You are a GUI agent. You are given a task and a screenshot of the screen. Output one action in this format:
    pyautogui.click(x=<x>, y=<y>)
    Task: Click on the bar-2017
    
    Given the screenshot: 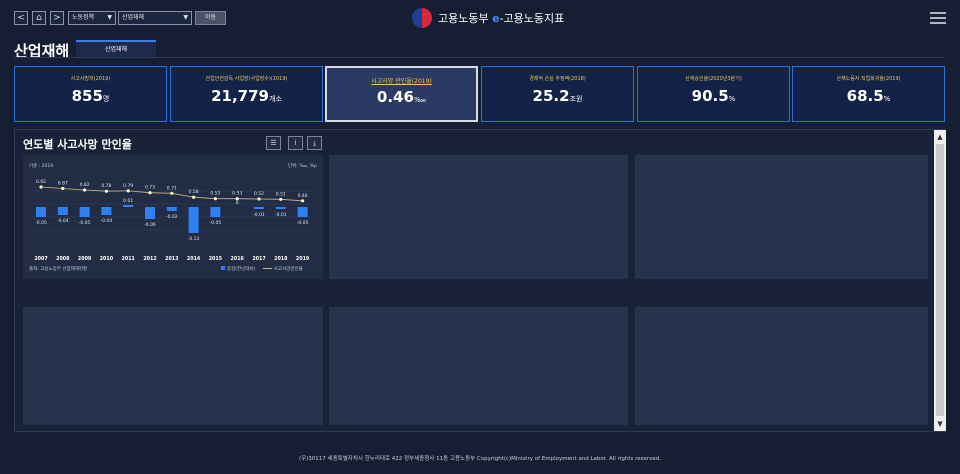 What is the action you would take?
    pyautogui.click(x=259, y=208)
    